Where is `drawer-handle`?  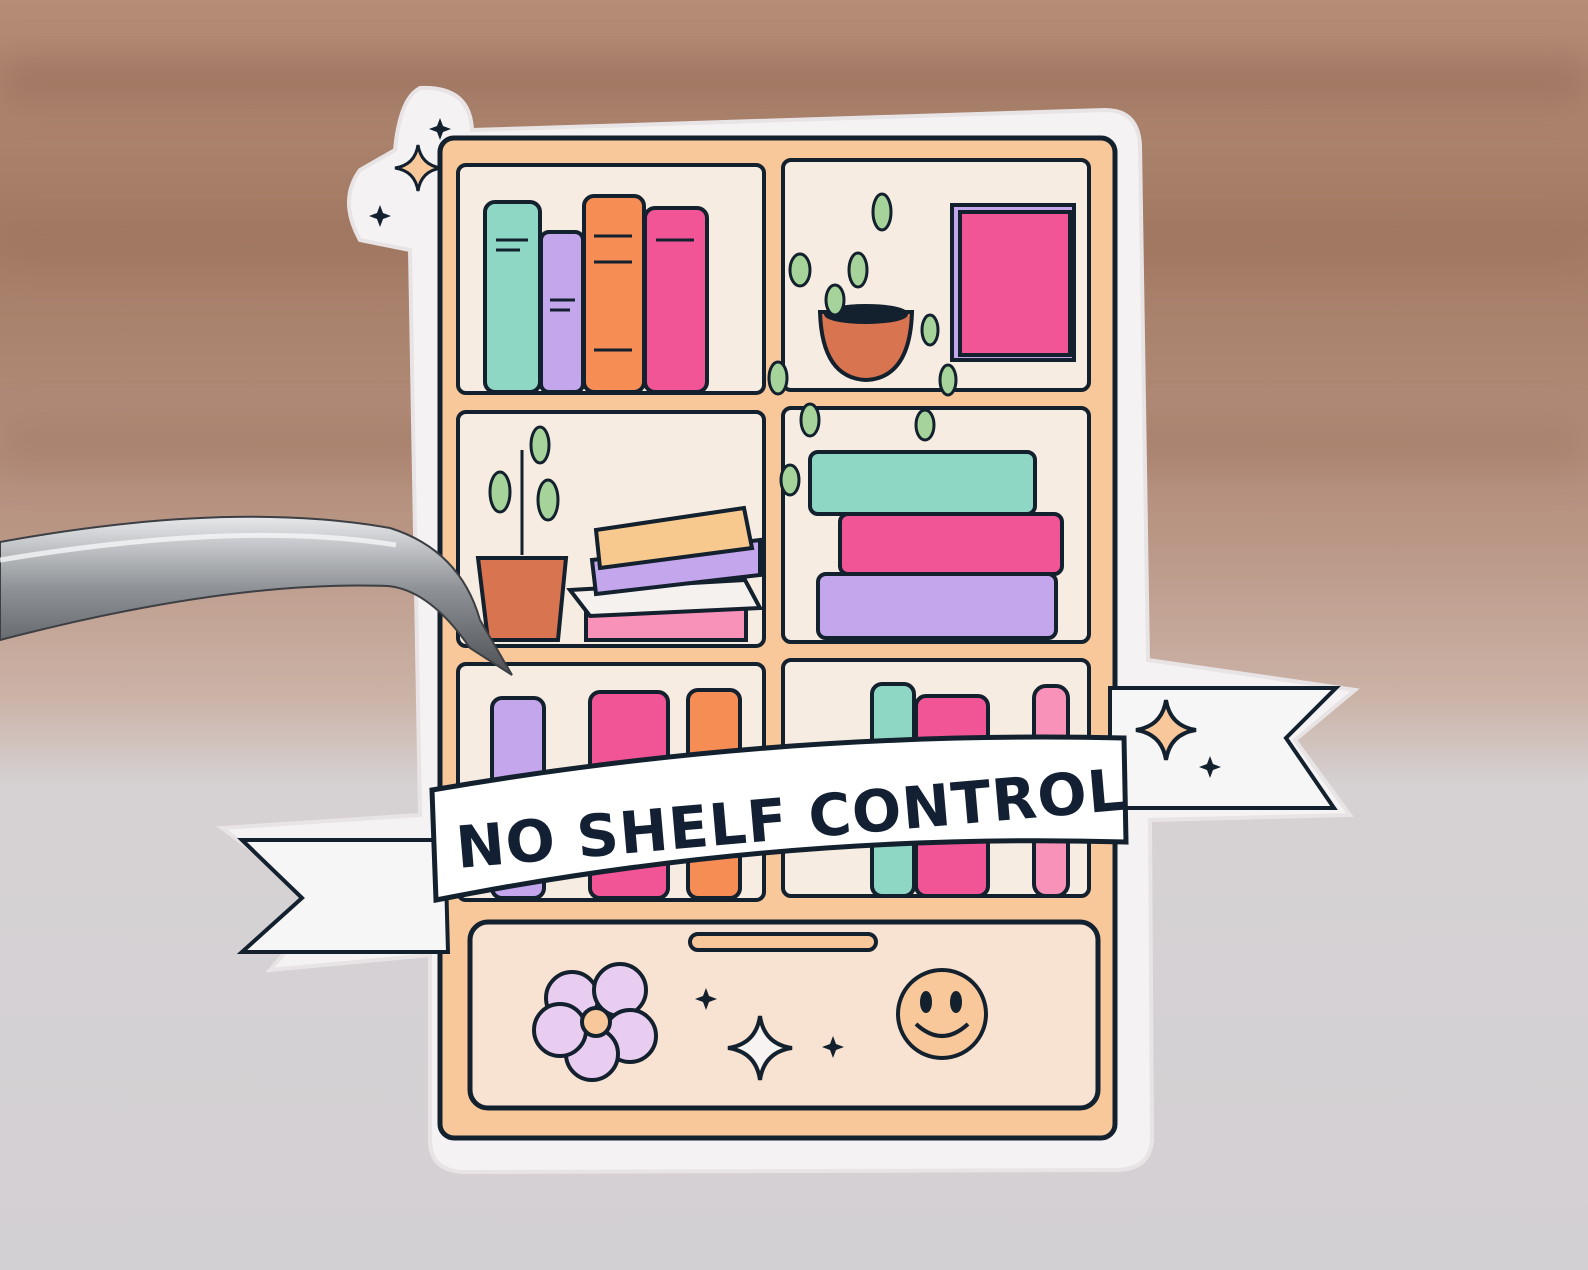 drawer-handle is located at coordinates (783, 942).